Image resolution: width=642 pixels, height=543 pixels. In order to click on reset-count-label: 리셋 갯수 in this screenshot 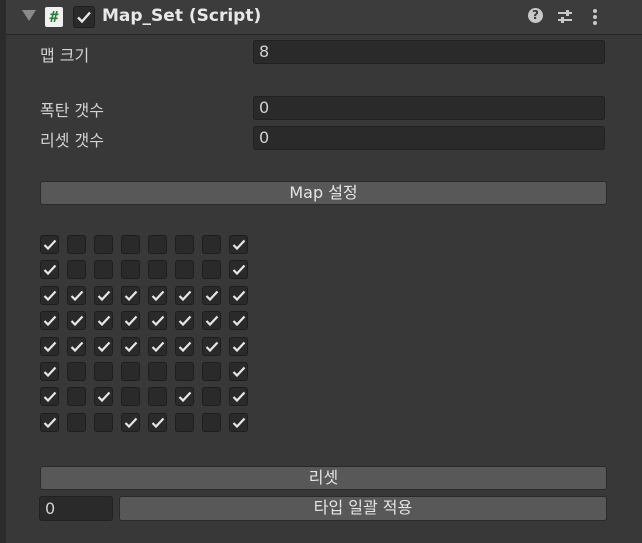, I will do `click(72, 140)`.